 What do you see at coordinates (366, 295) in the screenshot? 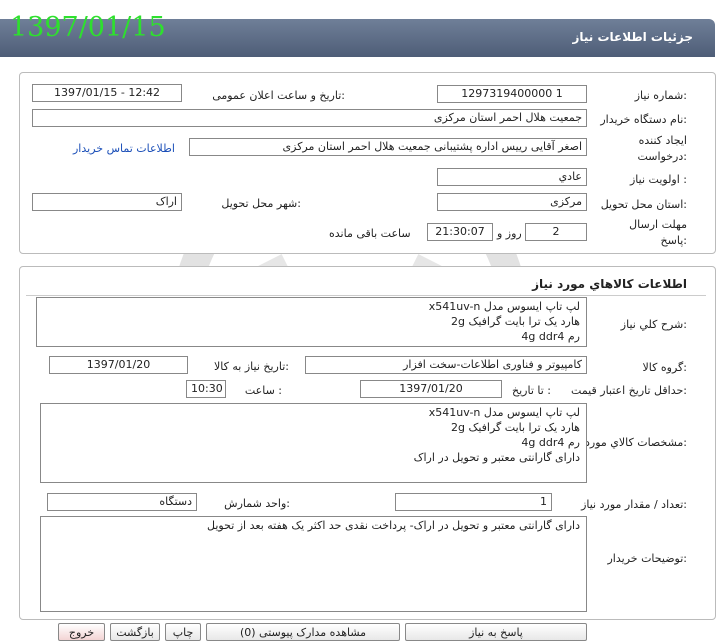
I see `section-divider` at bounding box center [366, 295].